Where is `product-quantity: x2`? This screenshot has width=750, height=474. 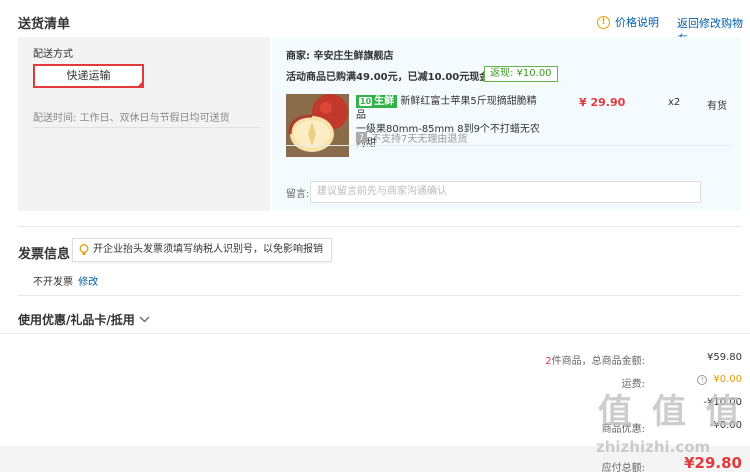
product-quantity: x2 is located at coordinates (674, 102).